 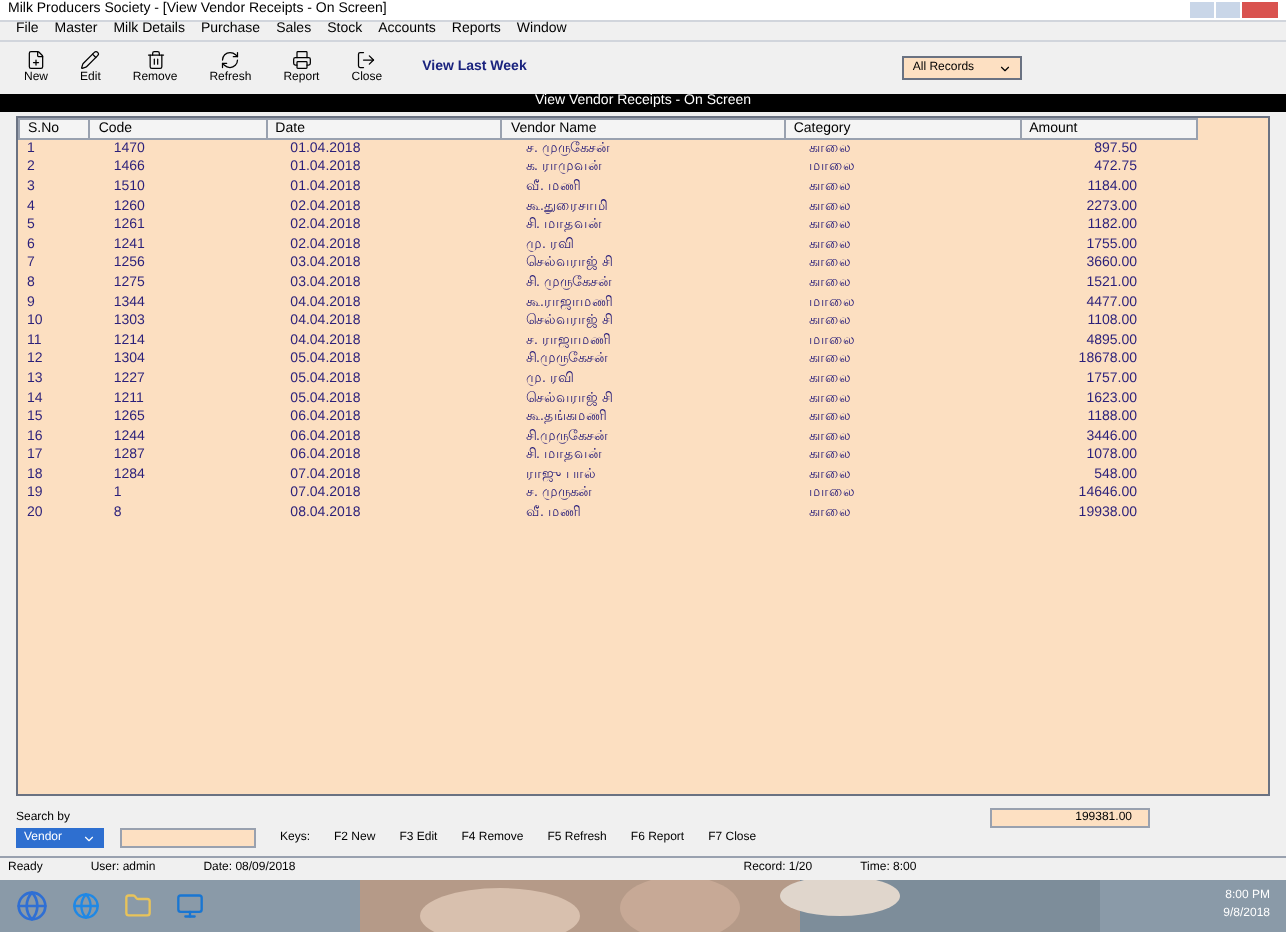 What do you see at coordinates (138, 906) in the screenshot?
I see `folder-icon` at bounding box center [138, 906].